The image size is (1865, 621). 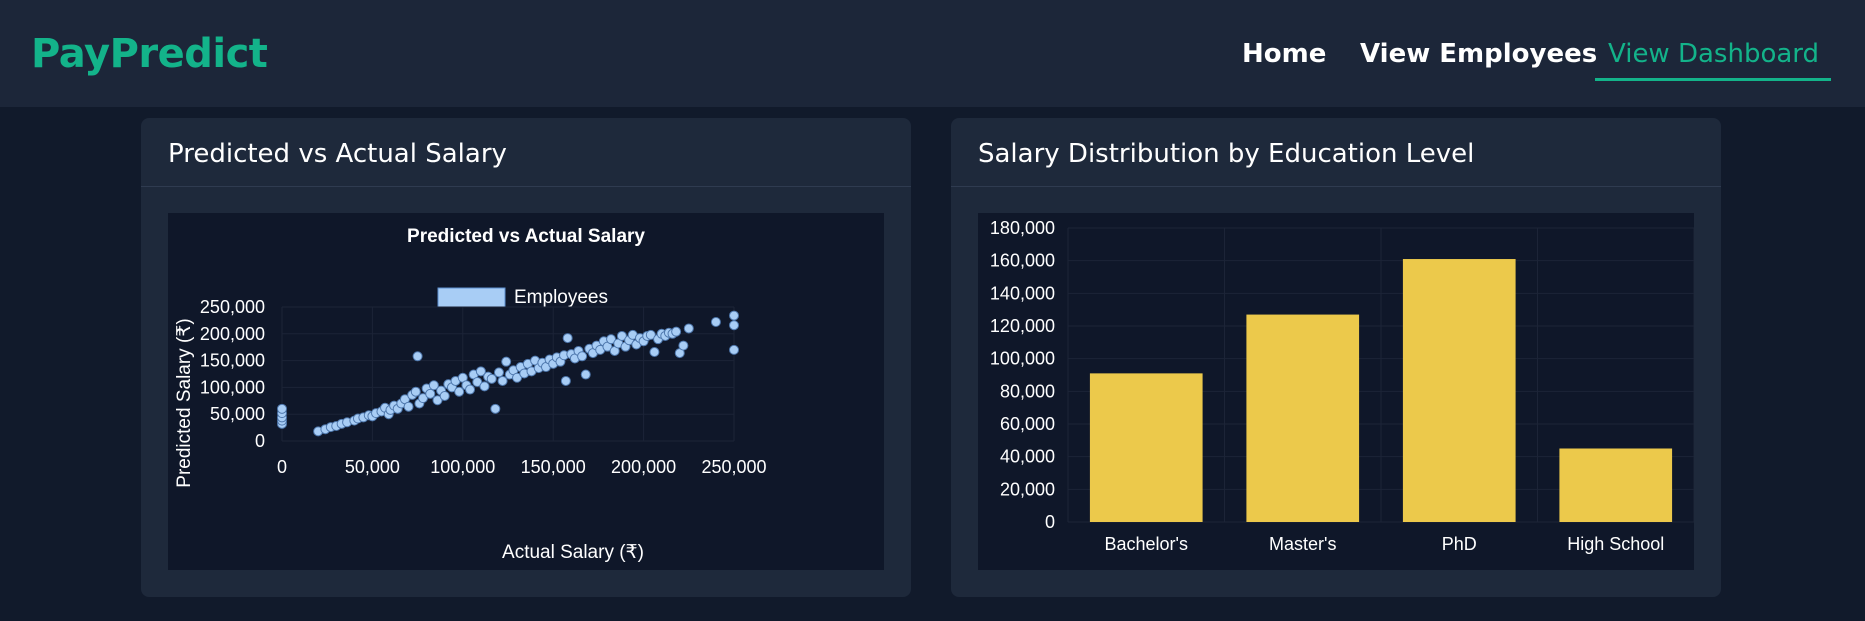 I want to click on nav-view-dashboard: View Dashboard, so click(x=1713, y=54).